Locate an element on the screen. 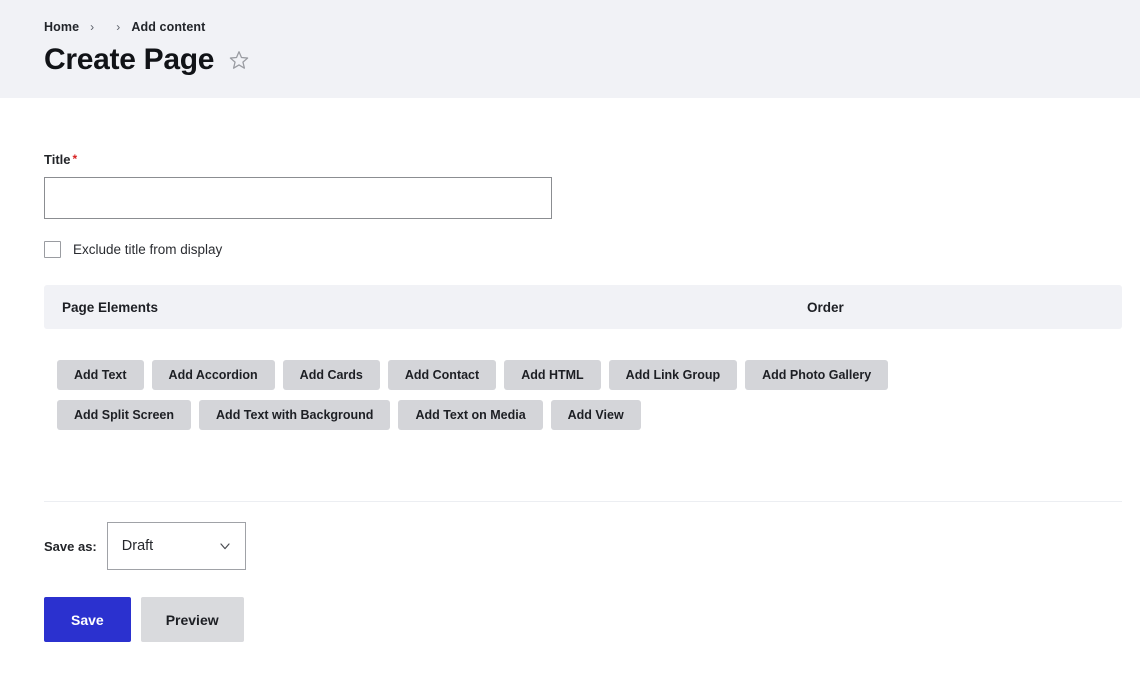 The width and height of the screenshot is (1140, 681). exclude-title-checkbox is located at coordinates (52, 249).